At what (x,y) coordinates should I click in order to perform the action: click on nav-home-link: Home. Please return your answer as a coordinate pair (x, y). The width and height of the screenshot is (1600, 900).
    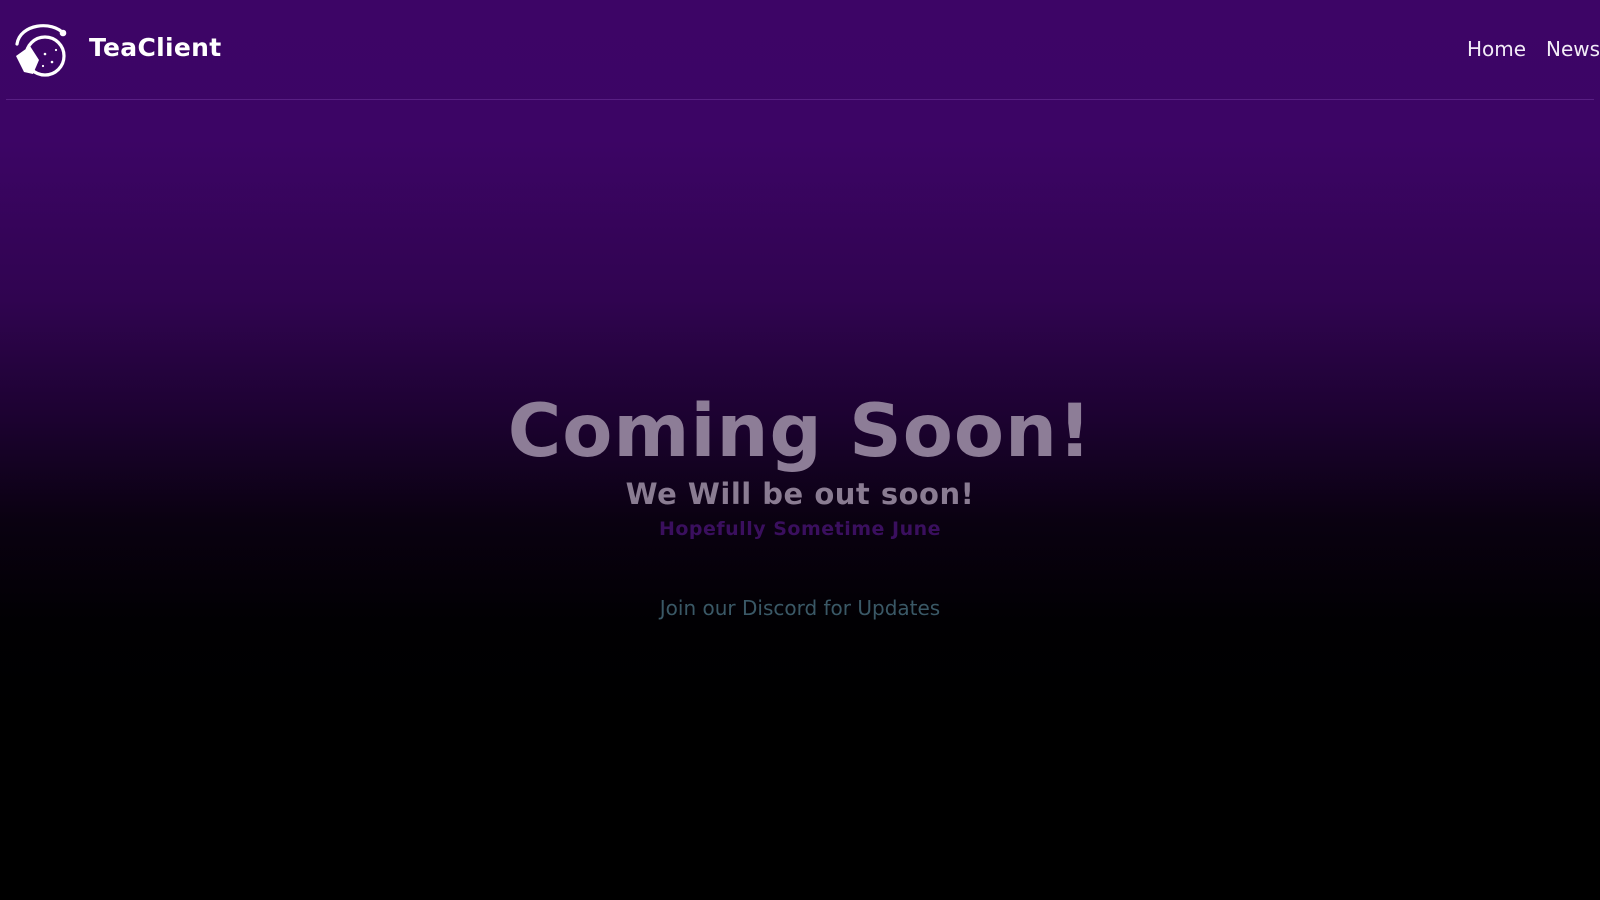
    Looking at the image, I should click on (1496, 49).